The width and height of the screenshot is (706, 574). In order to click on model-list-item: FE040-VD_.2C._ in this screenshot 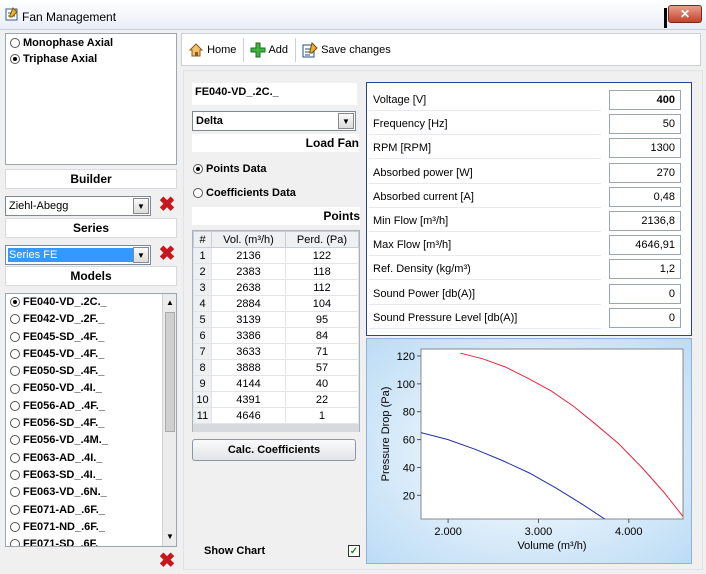, I will do `click(85, 302)`.